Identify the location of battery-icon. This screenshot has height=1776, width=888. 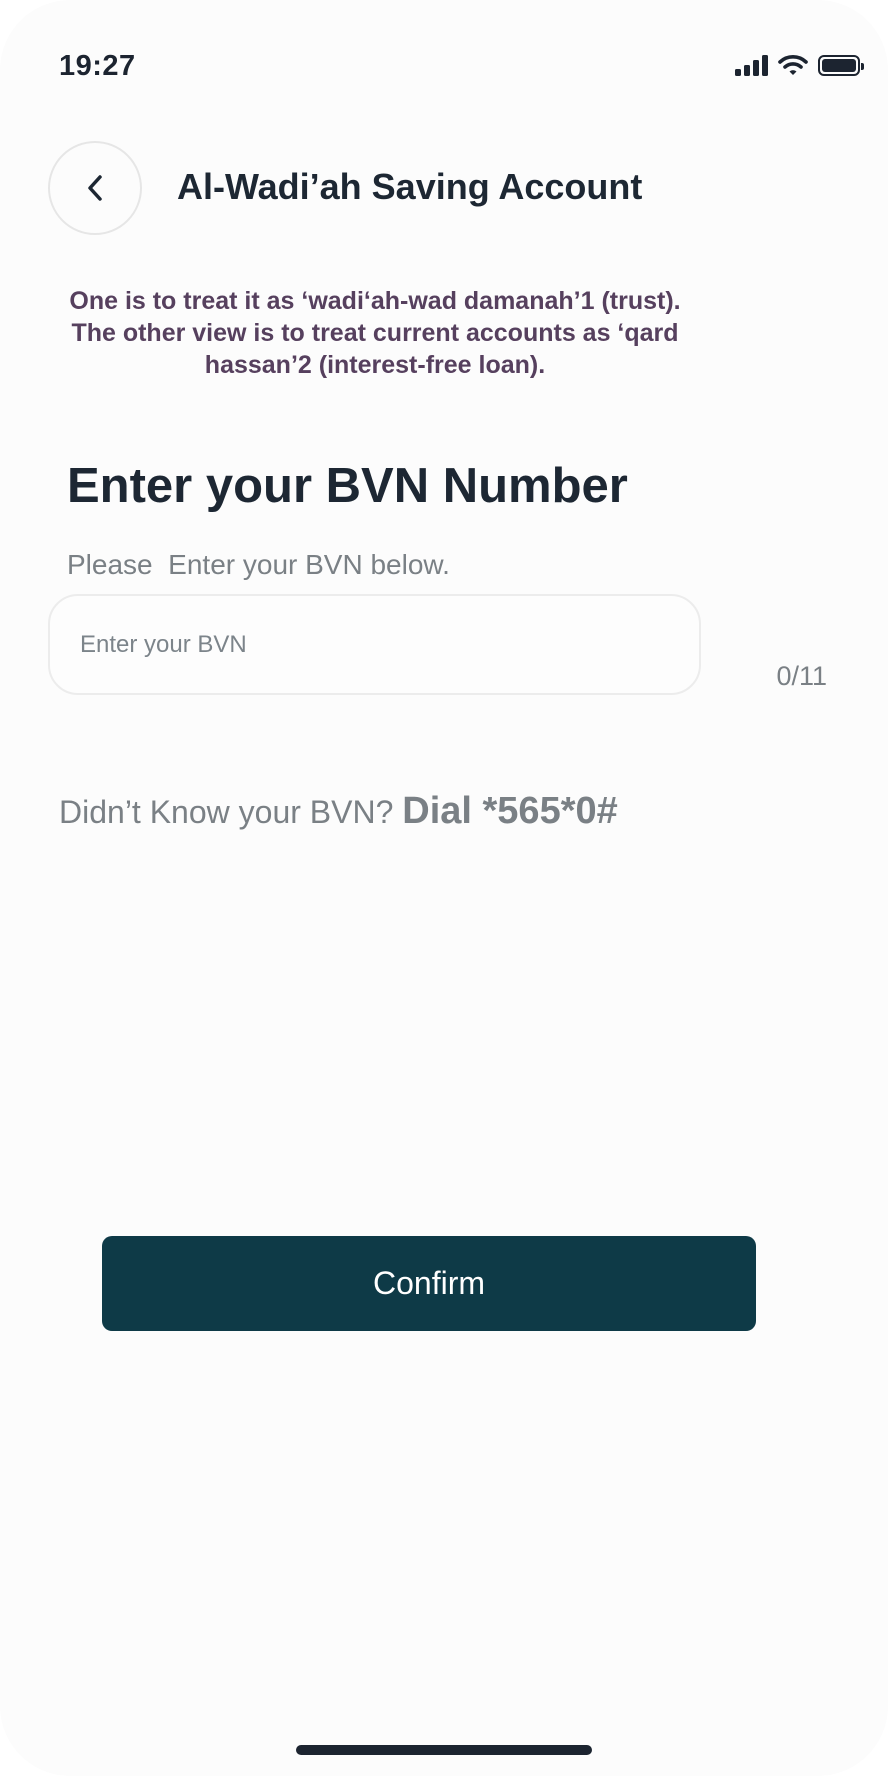
(841, 65).